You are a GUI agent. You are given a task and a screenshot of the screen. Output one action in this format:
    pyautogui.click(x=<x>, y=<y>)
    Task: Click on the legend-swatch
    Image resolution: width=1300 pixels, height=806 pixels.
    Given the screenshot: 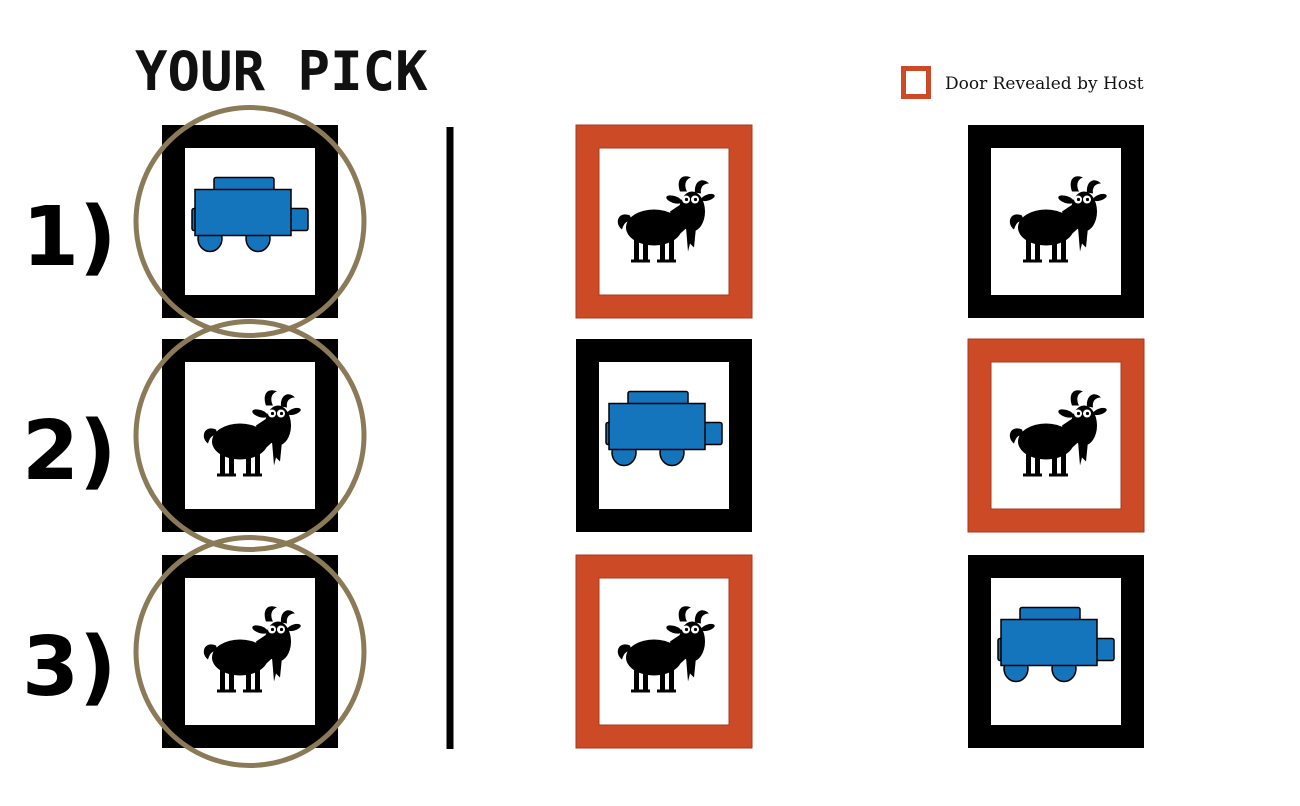 What is the action you would take?
    pyautogui.click(x=916, y=82)
    